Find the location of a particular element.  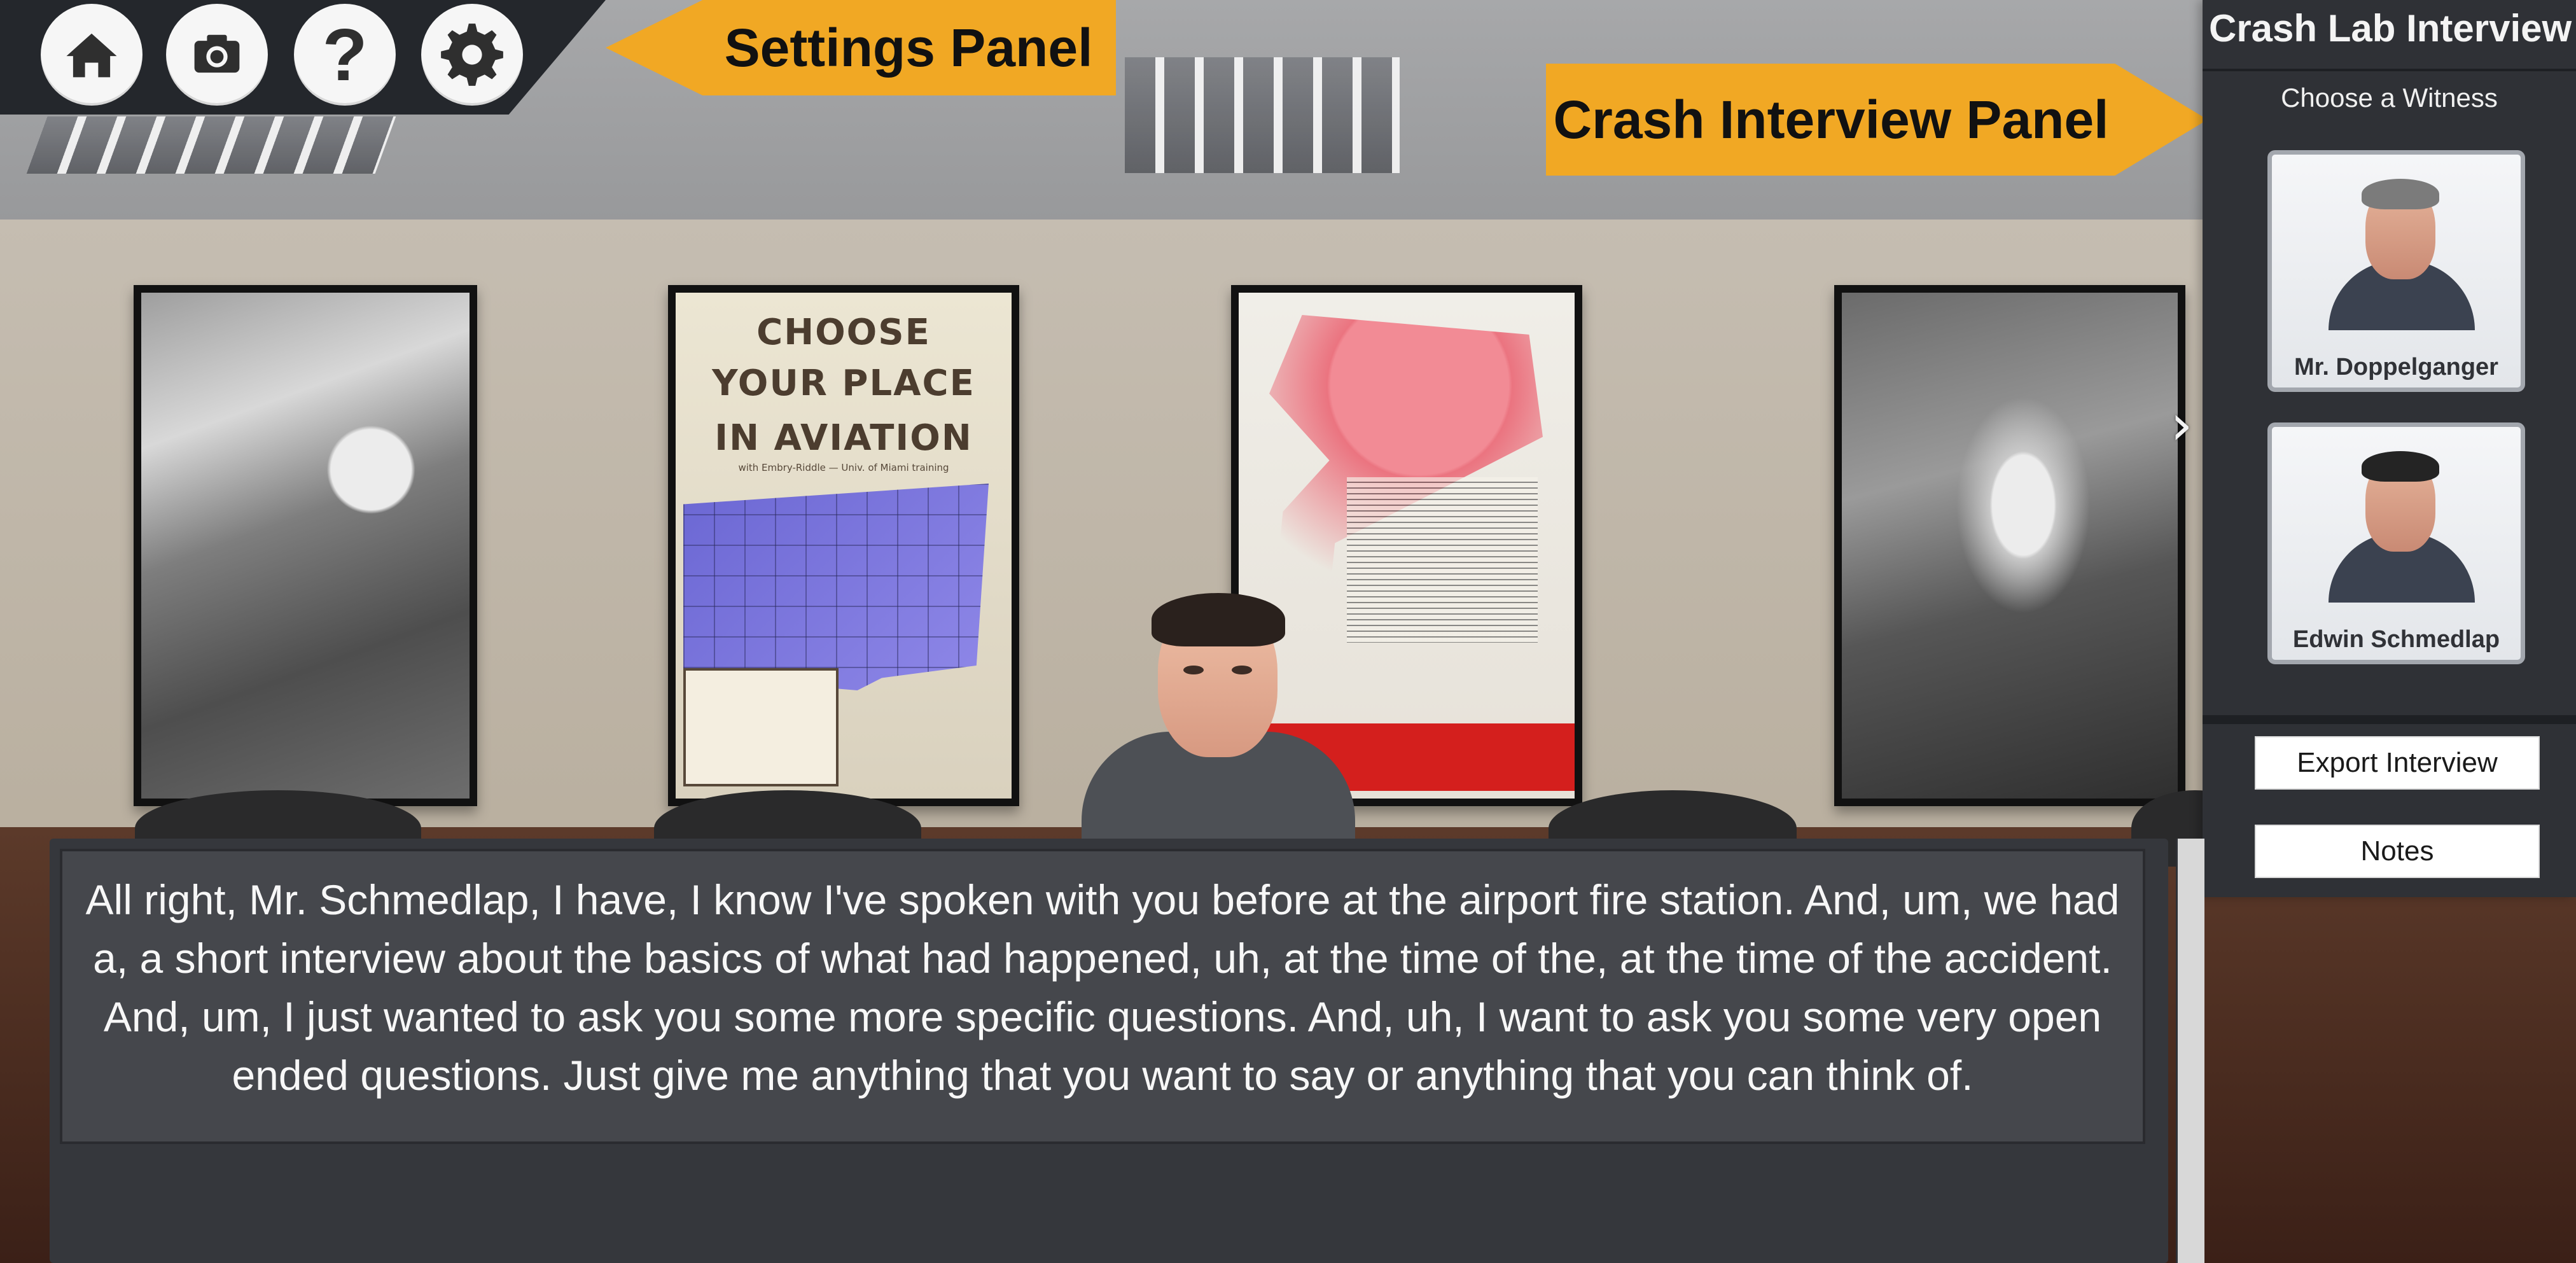

notes-button: Notes is located at coordinates (2397, 851).